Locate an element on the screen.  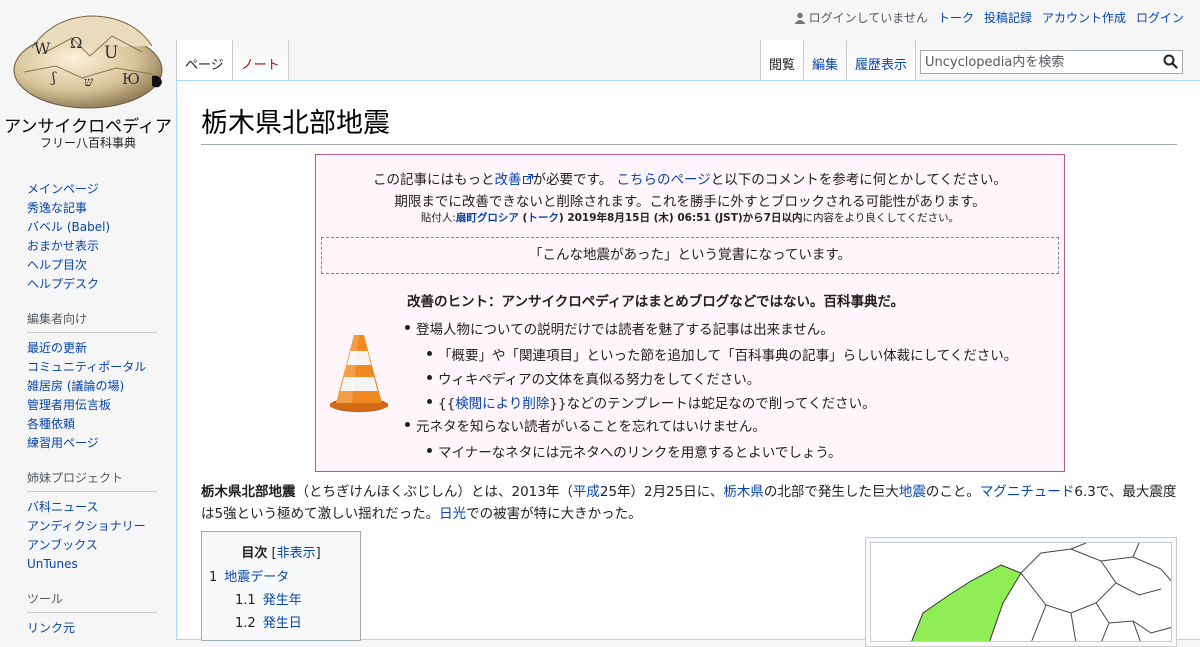
sidebar-item-main-page: メインページ is located at coordinates (63, 189).